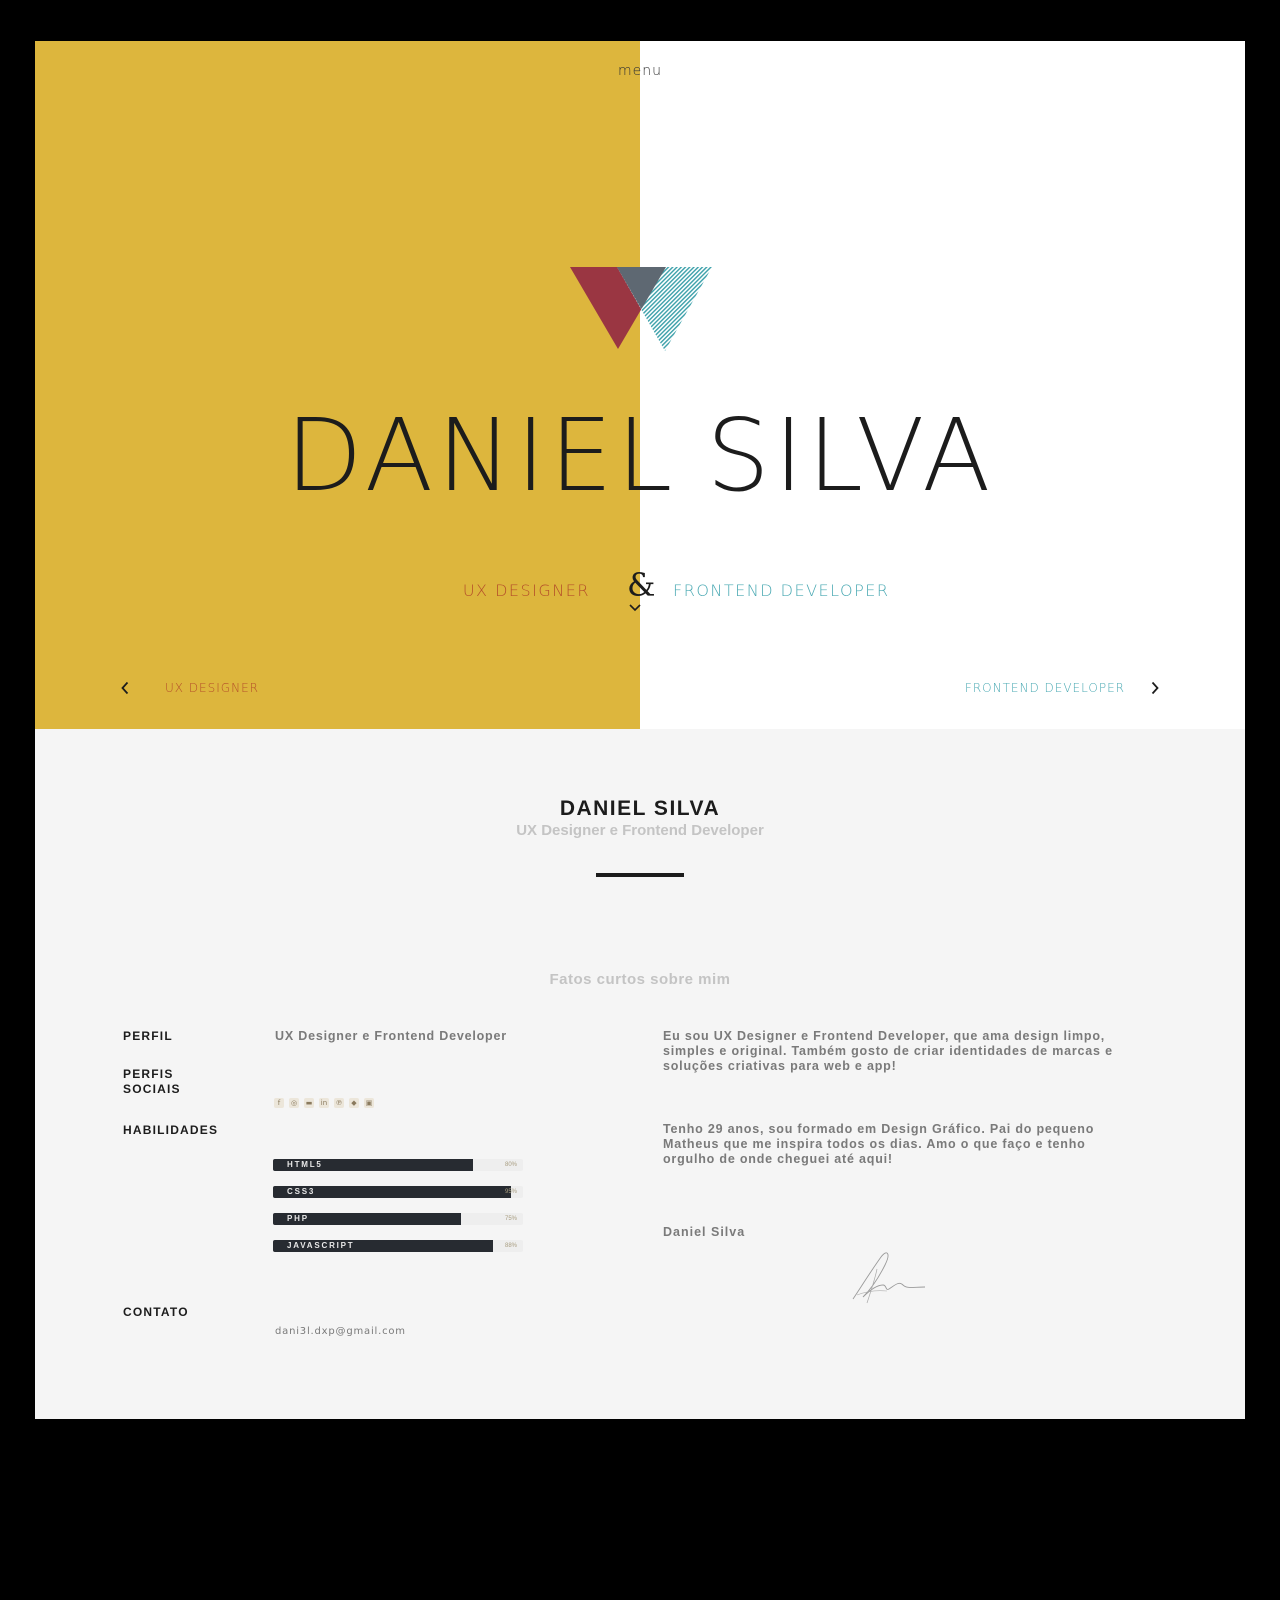 The image size is (1280, 1600). I want to click on facebook-icon: f, so click(279, 1103).